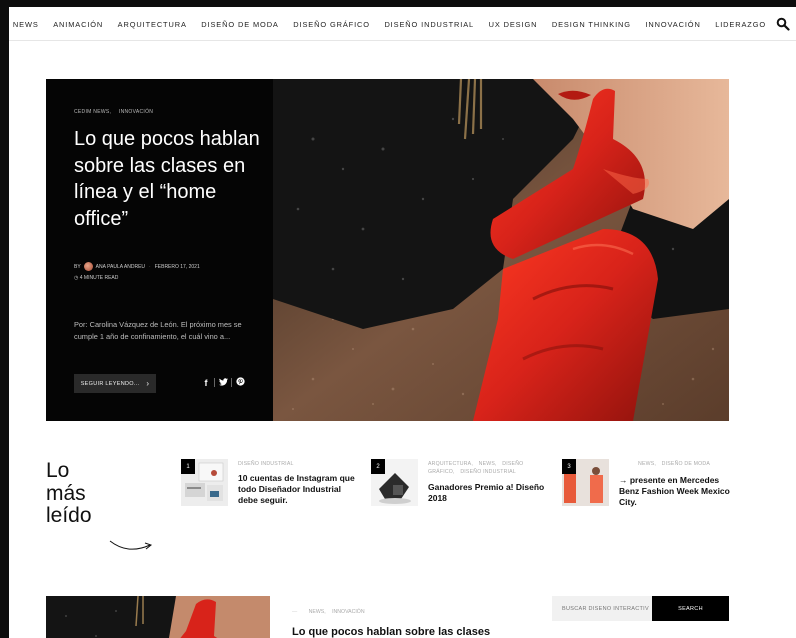 This screenshot has width=796, height=638. I want to click on category-link: CEDIM NEWS,, so click(92, 112).